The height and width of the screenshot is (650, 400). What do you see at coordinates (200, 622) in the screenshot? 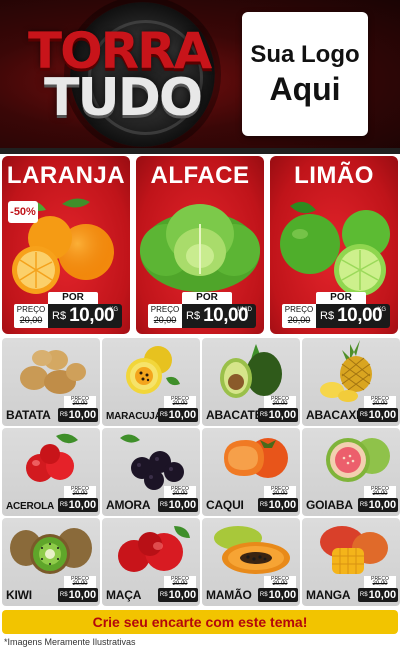
I see `create-flyer-button: Crie seu encarte com este tema!` at bounding box center [200, 622].